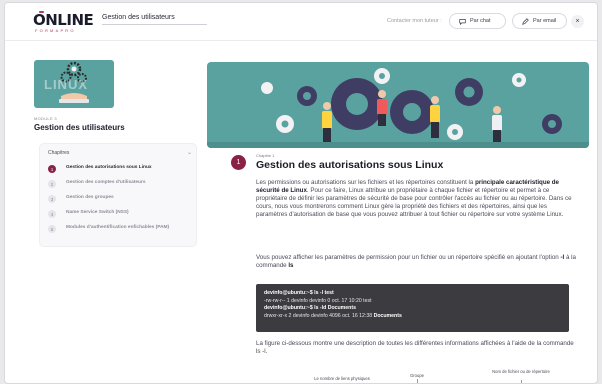  What do you see at coordinates (334, 308) in the screenshot?
I see `command: ls -ld Documents` at bounding box center [334, 308].